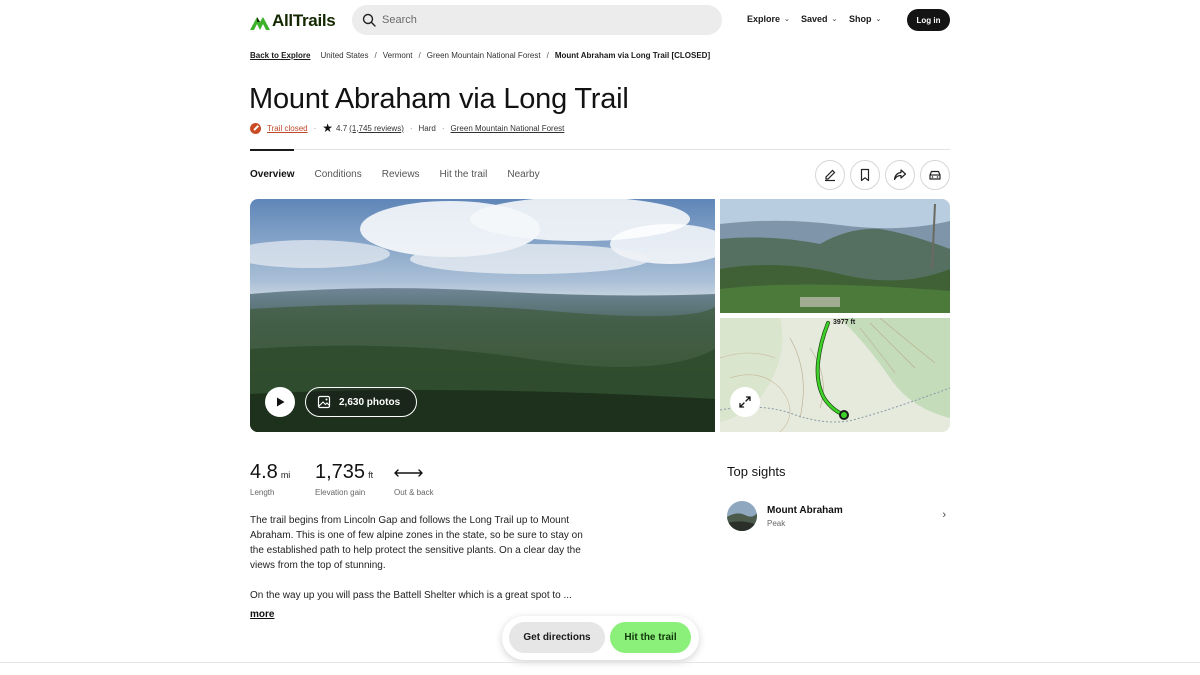  What do you see at coordinates (369, 20) in the screenshot?
I see `search-icon` at bounding box center [369, 20].